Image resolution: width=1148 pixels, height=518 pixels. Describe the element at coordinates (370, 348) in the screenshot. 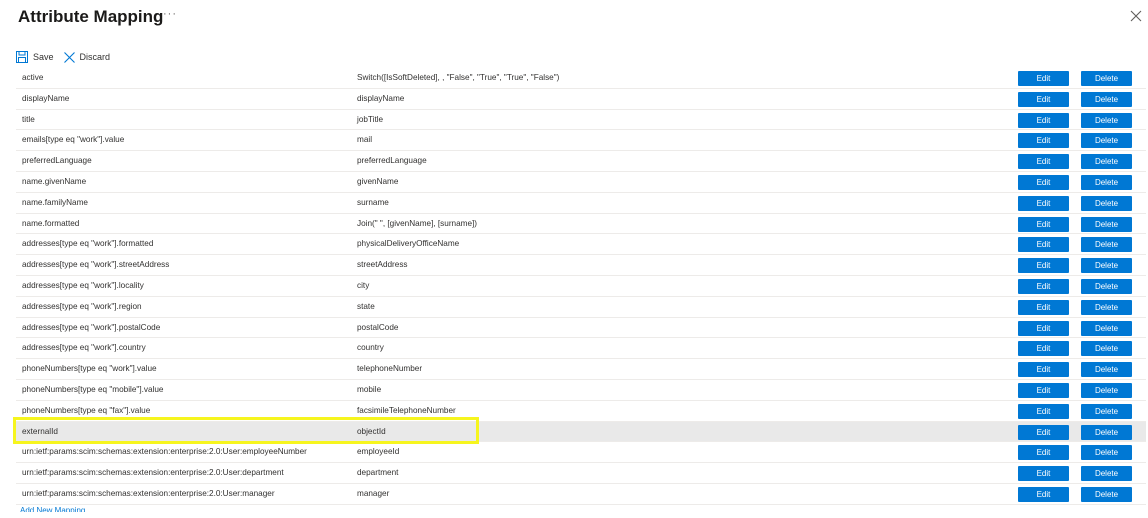

I see `source-attribute: country` at that location.